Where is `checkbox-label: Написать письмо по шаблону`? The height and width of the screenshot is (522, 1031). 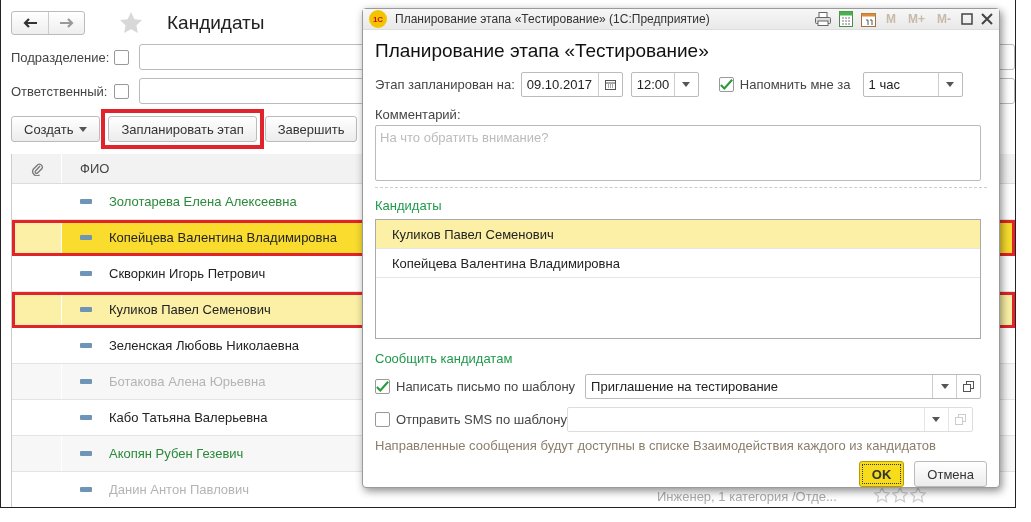
checkbox-label: Написать письмо по шаблону is located at coordinates (486, 386).